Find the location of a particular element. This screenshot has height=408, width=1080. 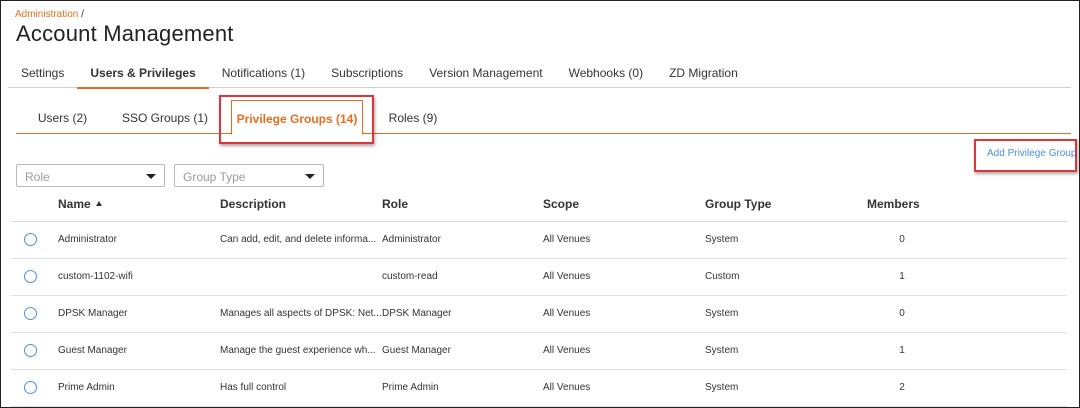

cell-name: custom-1102-wifi is located at coordinates (139, 277).